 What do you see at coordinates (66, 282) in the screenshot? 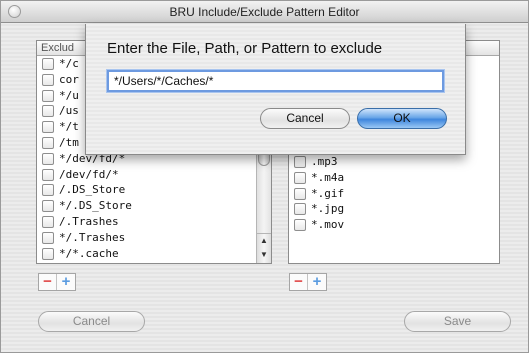
I see `add-exclude-button: +` at bounding box center [66, 282].